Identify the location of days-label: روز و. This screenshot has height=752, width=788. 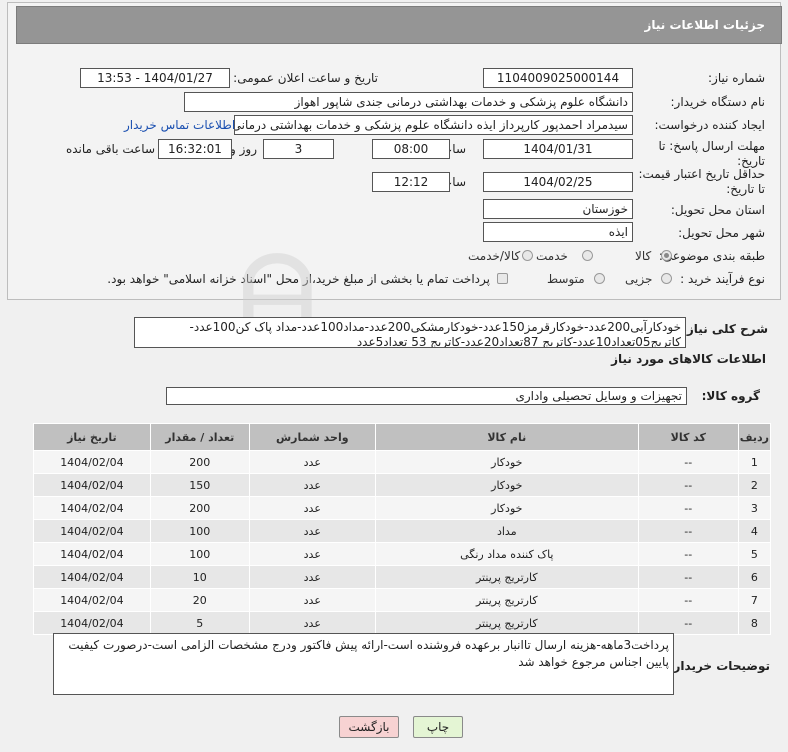
(243, 149).